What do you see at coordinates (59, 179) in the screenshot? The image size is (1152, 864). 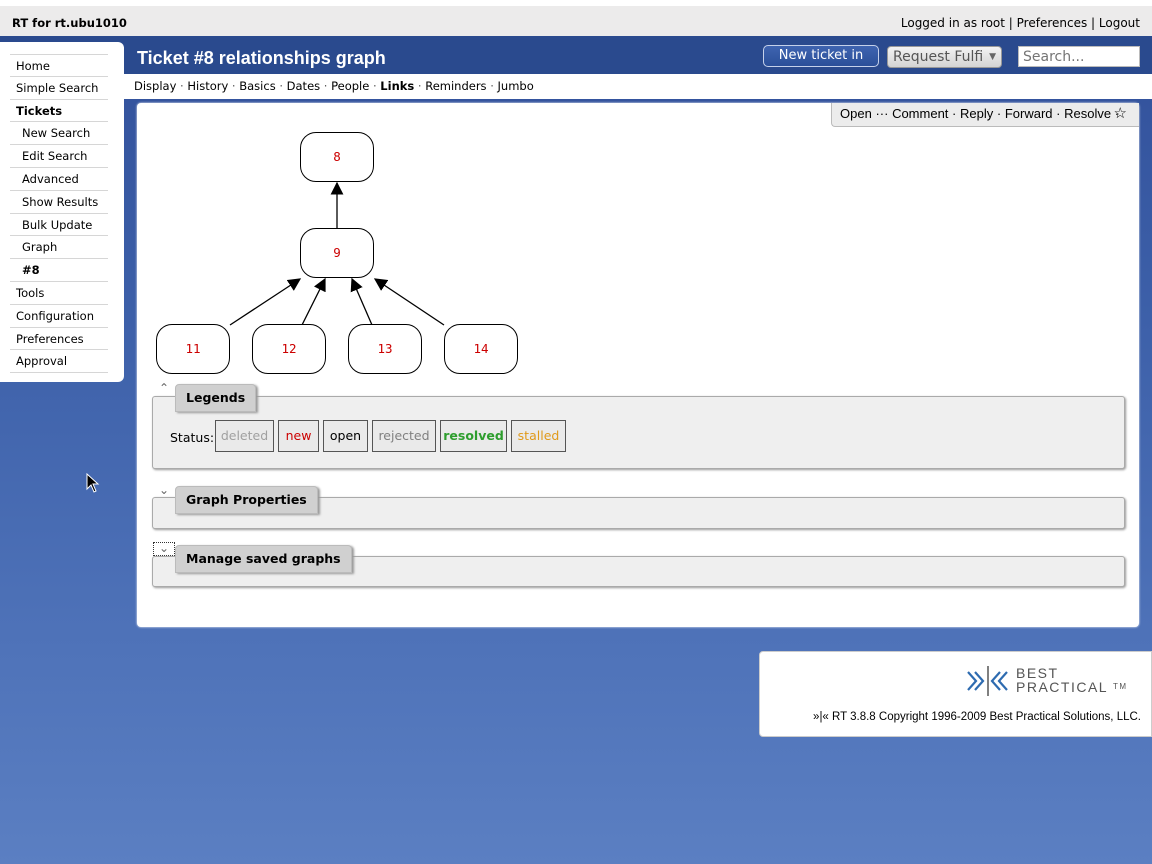 I see `sidebar-item-advanced: Advanced` at bounding box center [59, 179].